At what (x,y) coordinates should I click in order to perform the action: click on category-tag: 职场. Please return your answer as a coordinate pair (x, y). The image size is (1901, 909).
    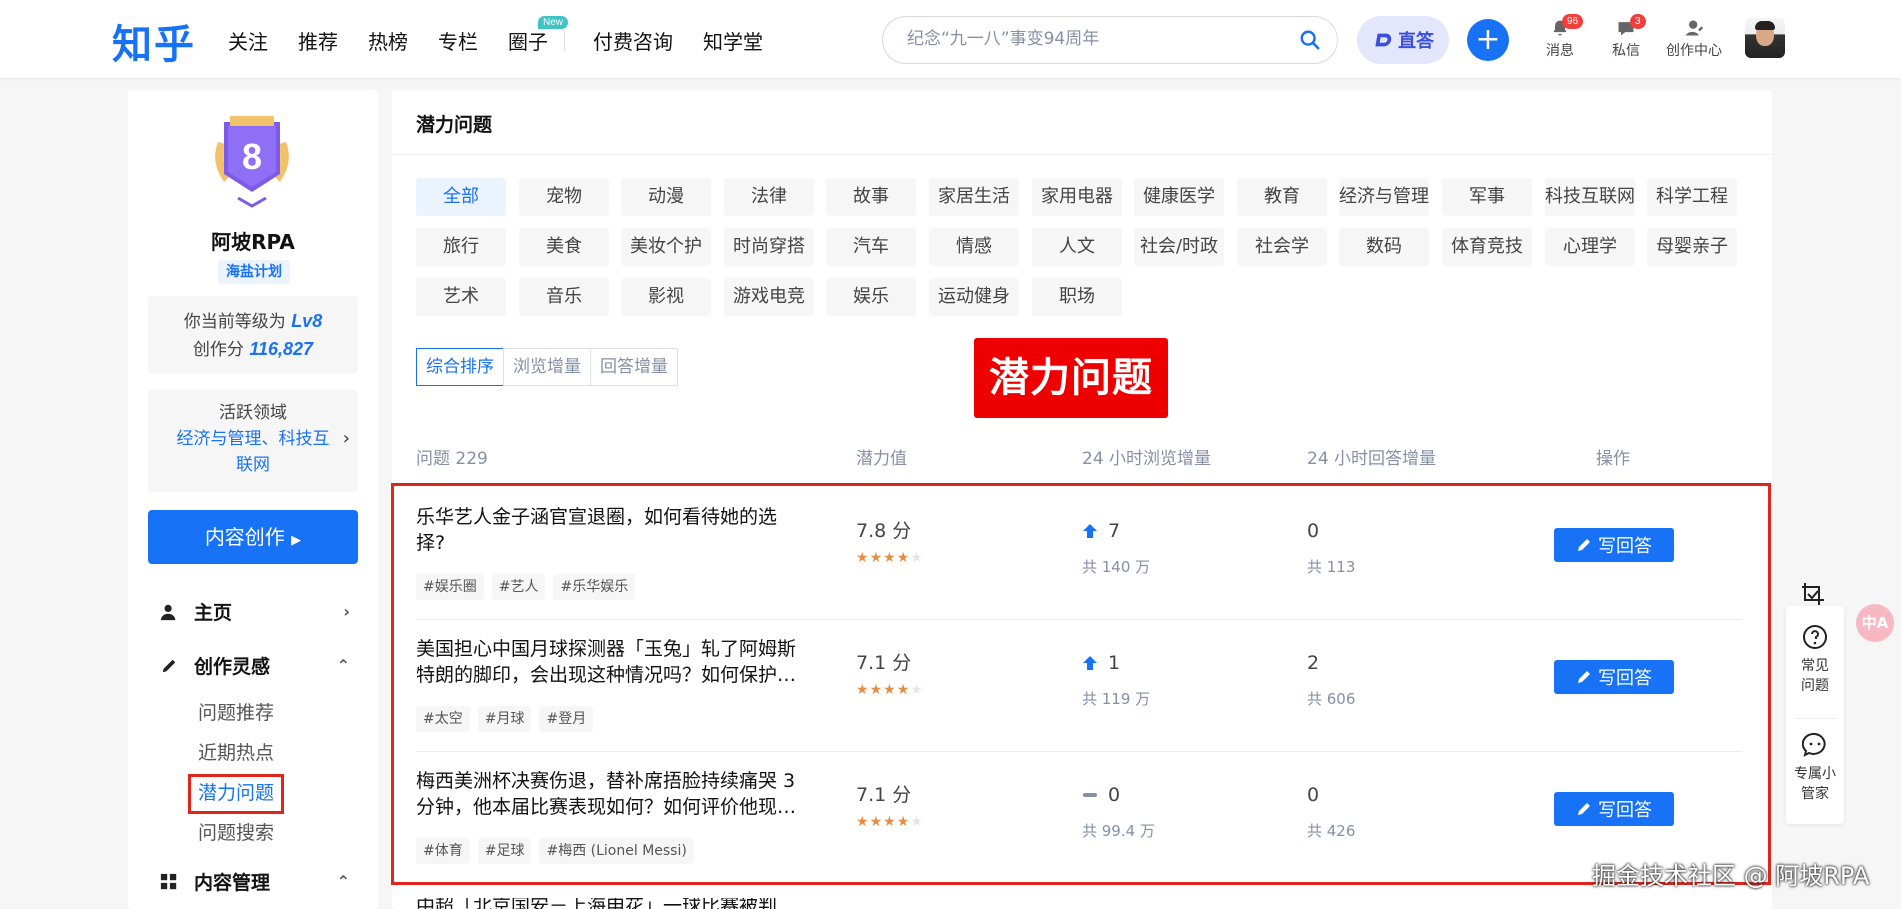
    Looking at the image, I should click on (1077, 297).